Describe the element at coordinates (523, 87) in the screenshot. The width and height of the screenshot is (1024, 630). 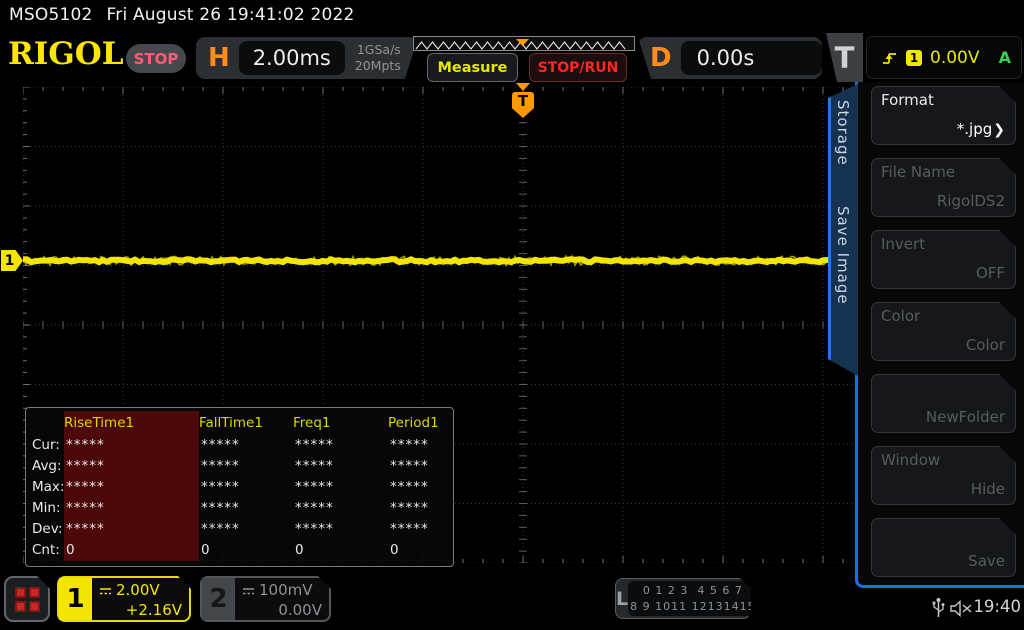
I see `trigger-position-arrow-icon` at that location.